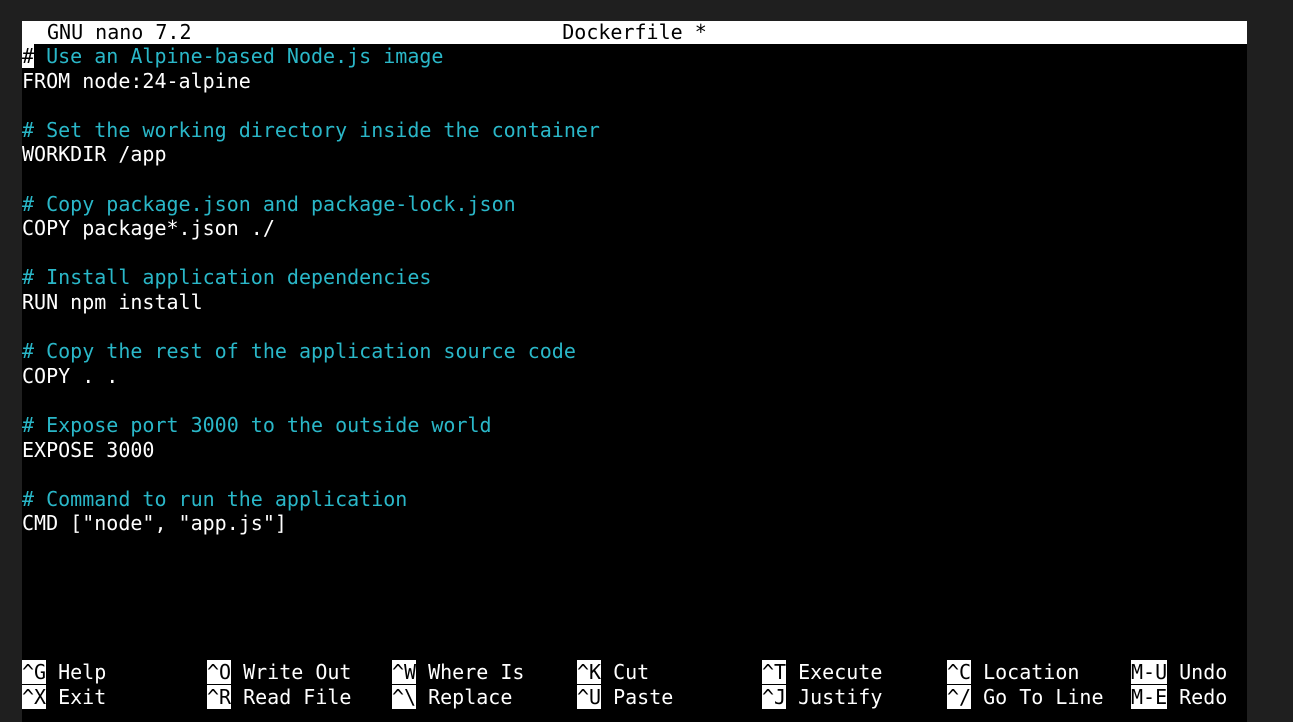 Image resolution: width=1293 pixels, height=722 pixels. I want to click on shortcut-key: ^W, so click(404, 672).